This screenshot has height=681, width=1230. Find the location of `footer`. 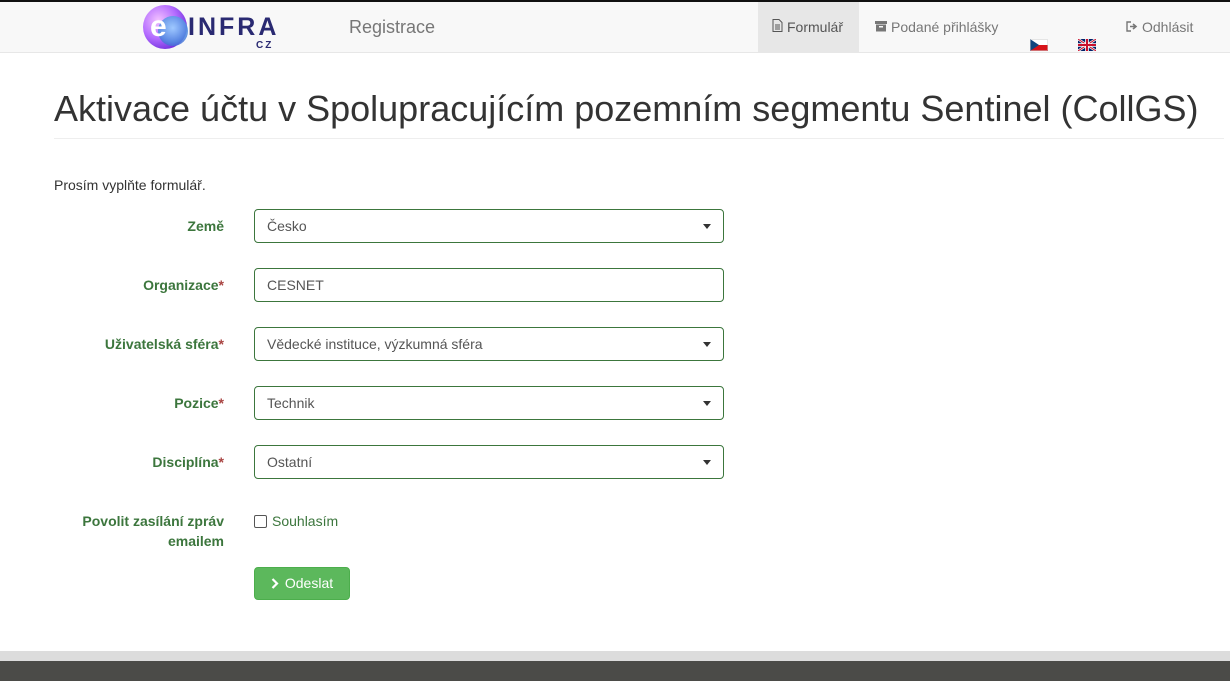

footer is located at coordinates (615, 671).